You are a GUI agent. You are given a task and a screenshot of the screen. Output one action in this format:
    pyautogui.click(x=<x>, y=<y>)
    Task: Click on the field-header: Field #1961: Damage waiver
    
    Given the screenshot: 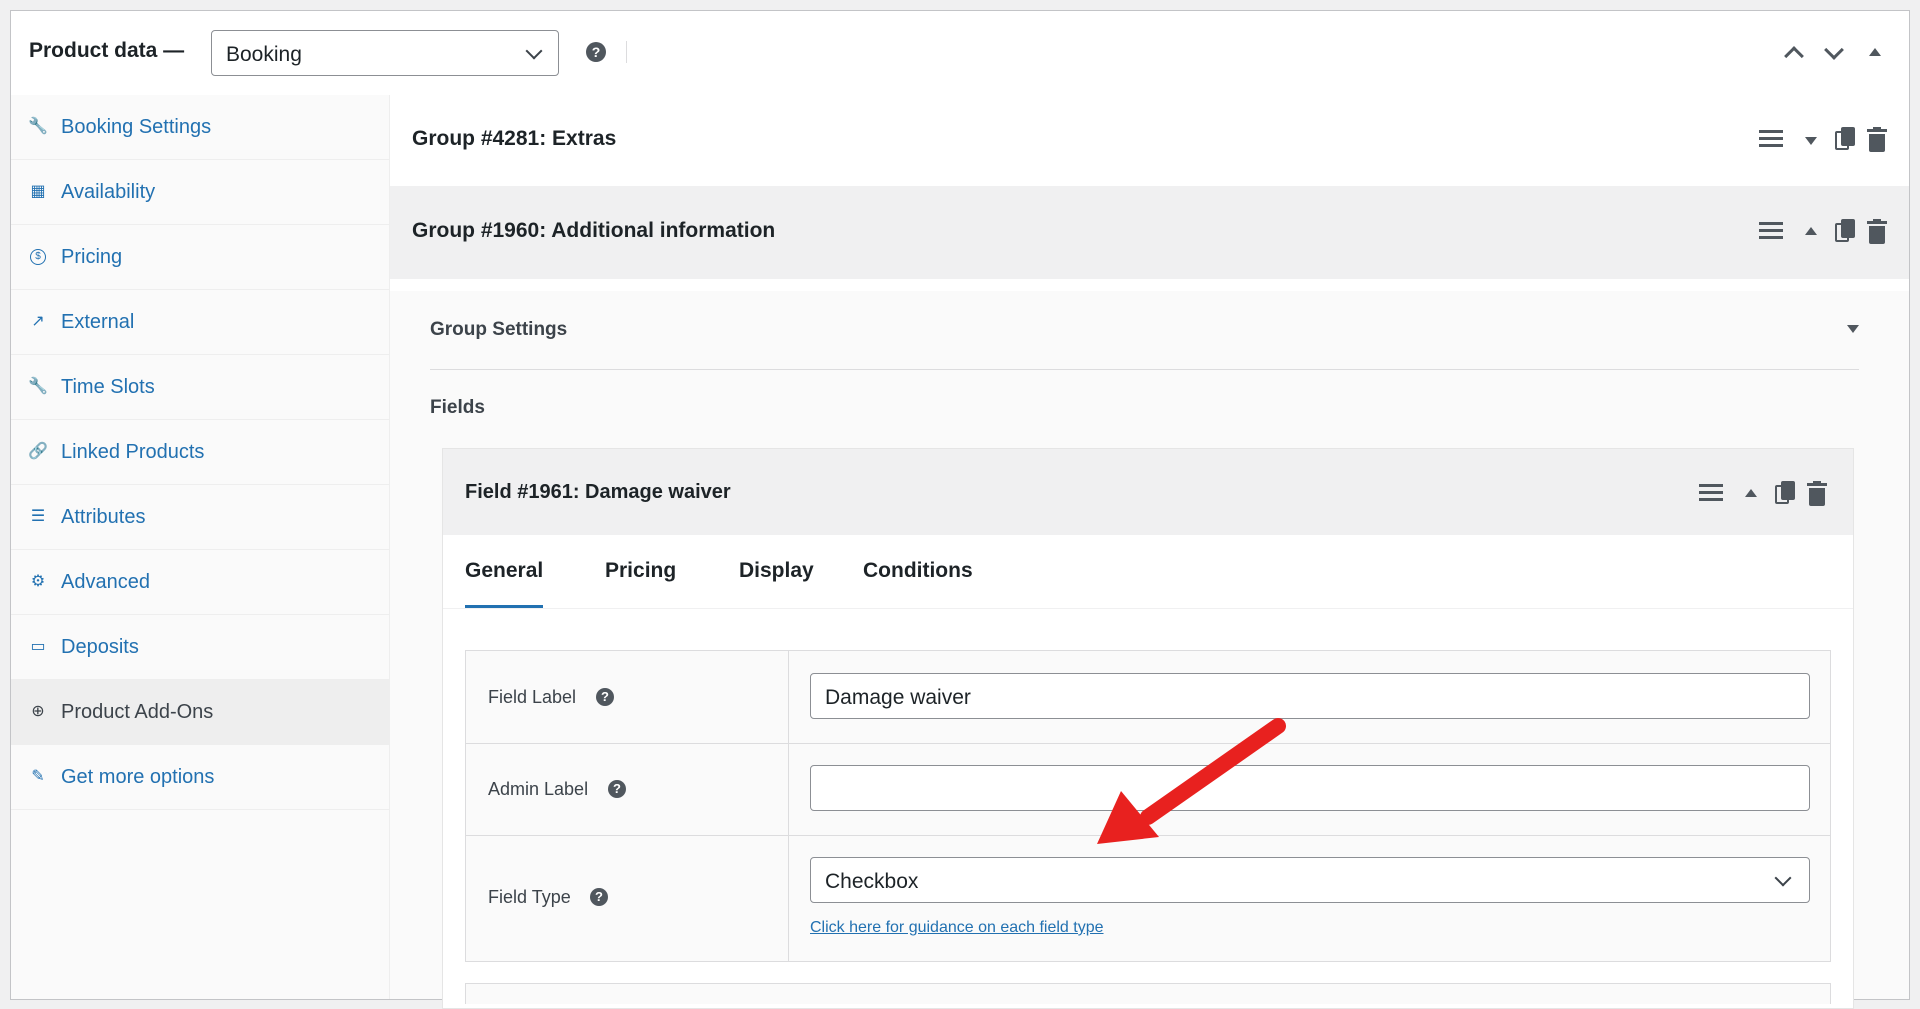 What is the action you would take?
    pyautogui.click(x=1148, y=492)
    